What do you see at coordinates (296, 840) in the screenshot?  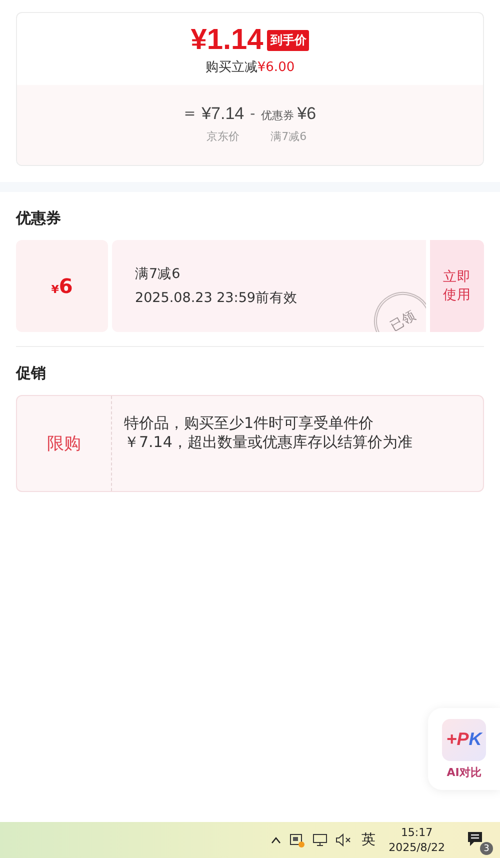 I see `network-icon` at bounding box center [296, 840].